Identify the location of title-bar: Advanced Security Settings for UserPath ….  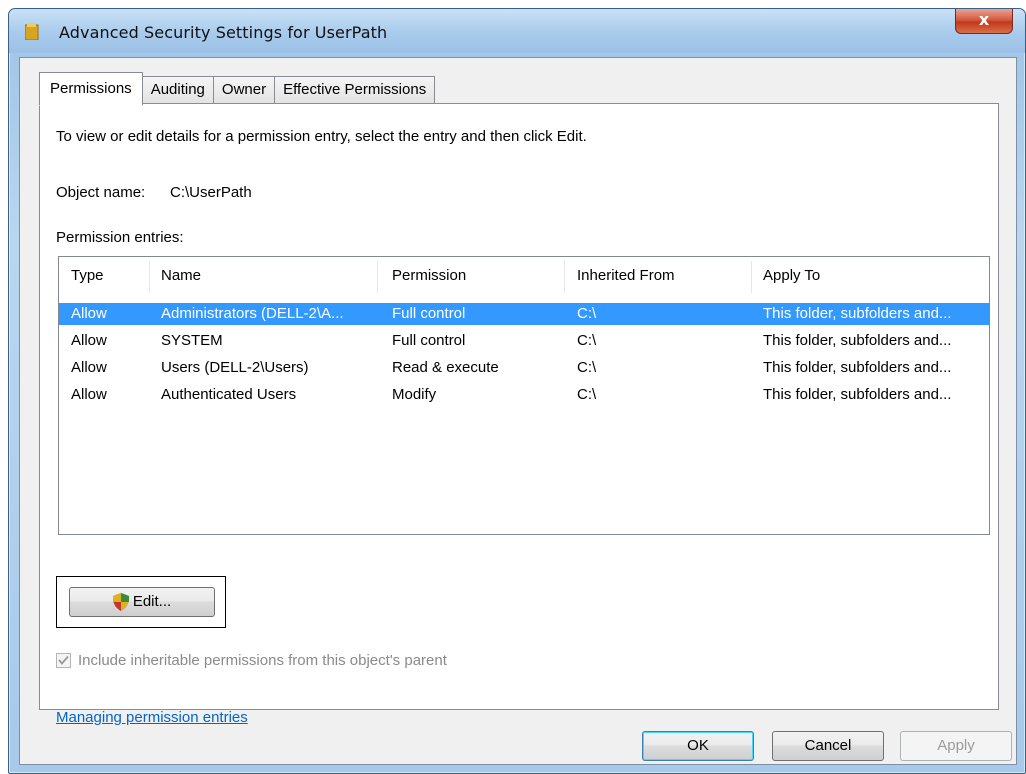
(517, 31).